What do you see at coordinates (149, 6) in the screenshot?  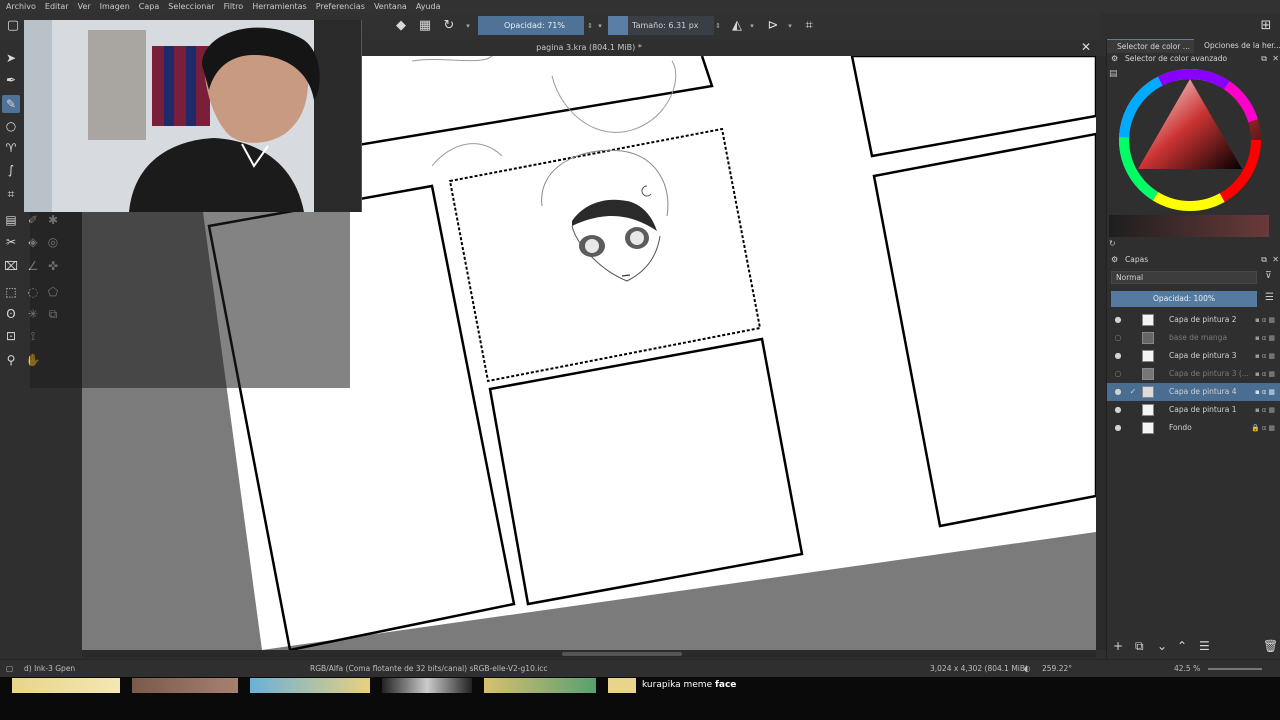 I see `menu-capa: Capa` at bounding box center [149, 6].